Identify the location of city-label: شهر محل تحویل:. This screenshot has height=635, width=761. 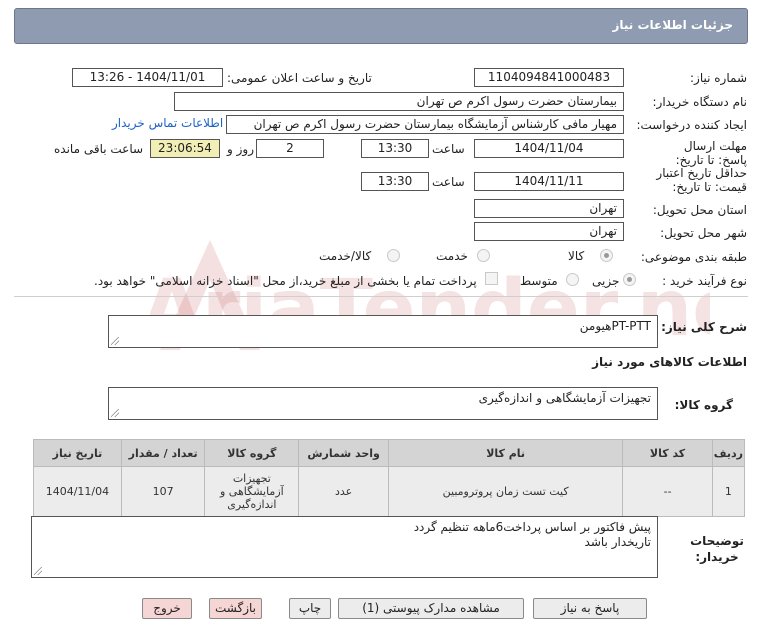
(703, 233).